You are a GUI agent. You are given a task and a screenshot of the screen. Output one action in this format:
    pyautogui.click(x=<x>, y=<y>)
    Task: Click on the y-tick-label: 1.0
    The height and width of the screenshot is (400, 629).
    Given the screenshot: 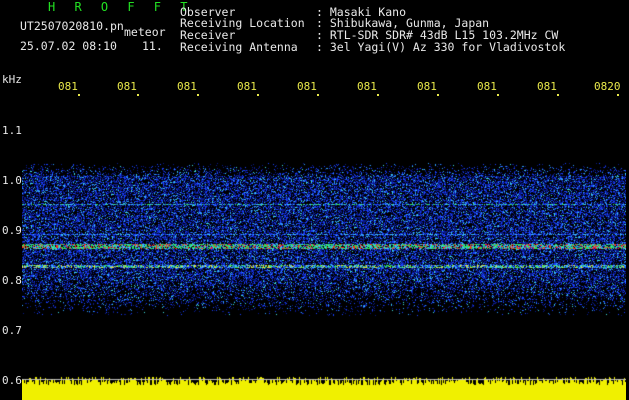 What is the action you would take?
    pyautogui.click(x=12, y=180)
    